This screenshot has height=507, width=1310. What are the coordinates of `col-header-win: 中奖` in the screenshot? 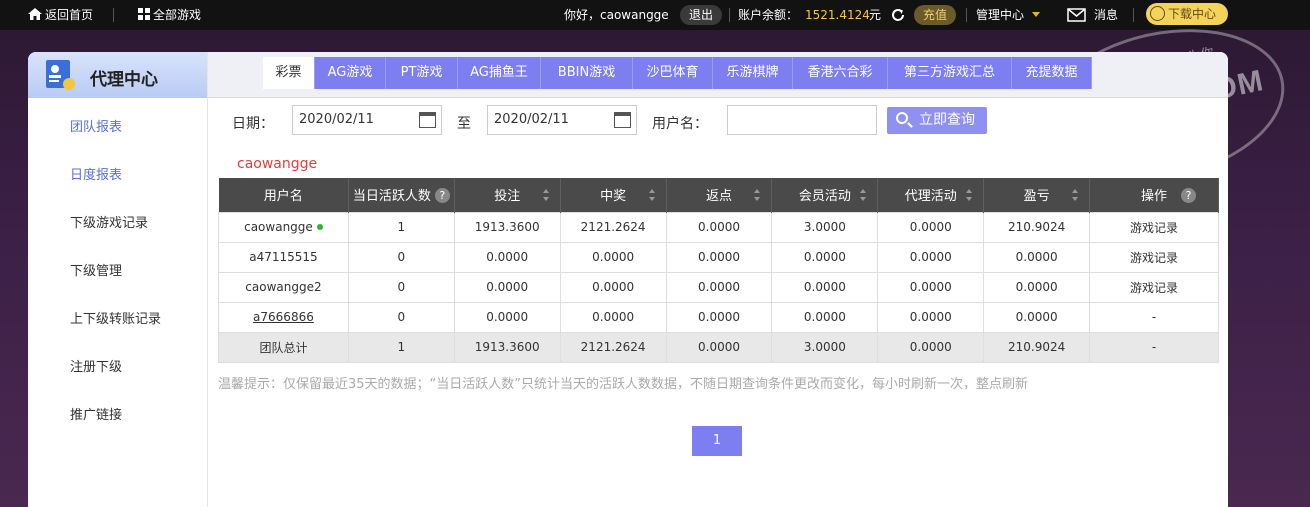 It's located at (613, 195).